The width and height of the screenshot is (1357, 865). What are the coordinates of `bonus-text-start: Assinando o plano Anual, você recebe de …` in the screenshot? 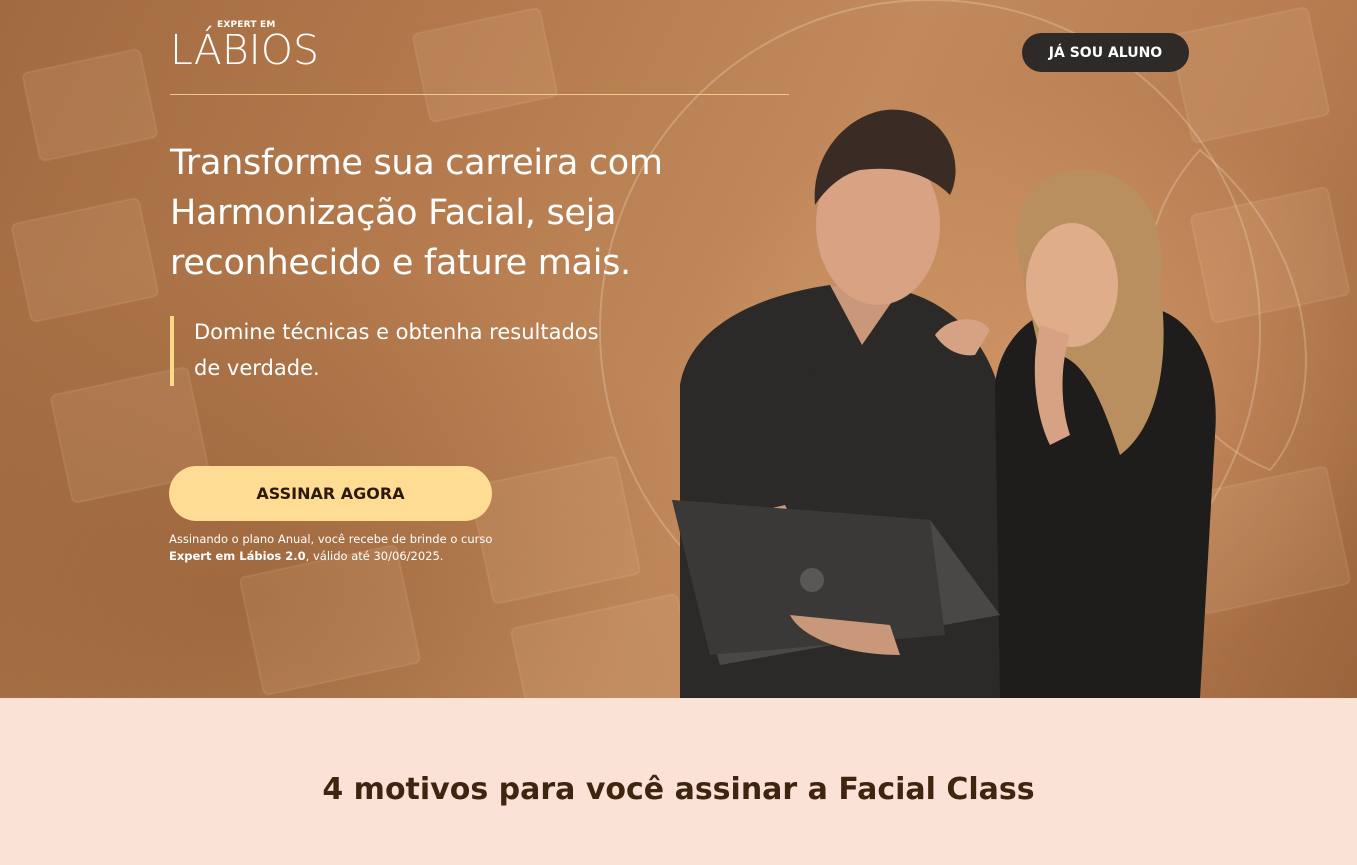 It's located at (331, 539).